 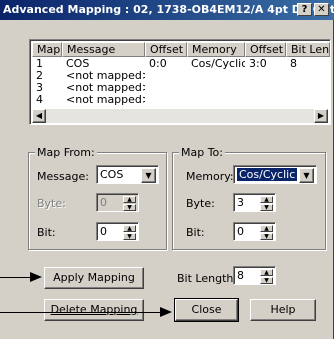 I want to click on map-from-byte-value: 0, so click(x=103, y=202).